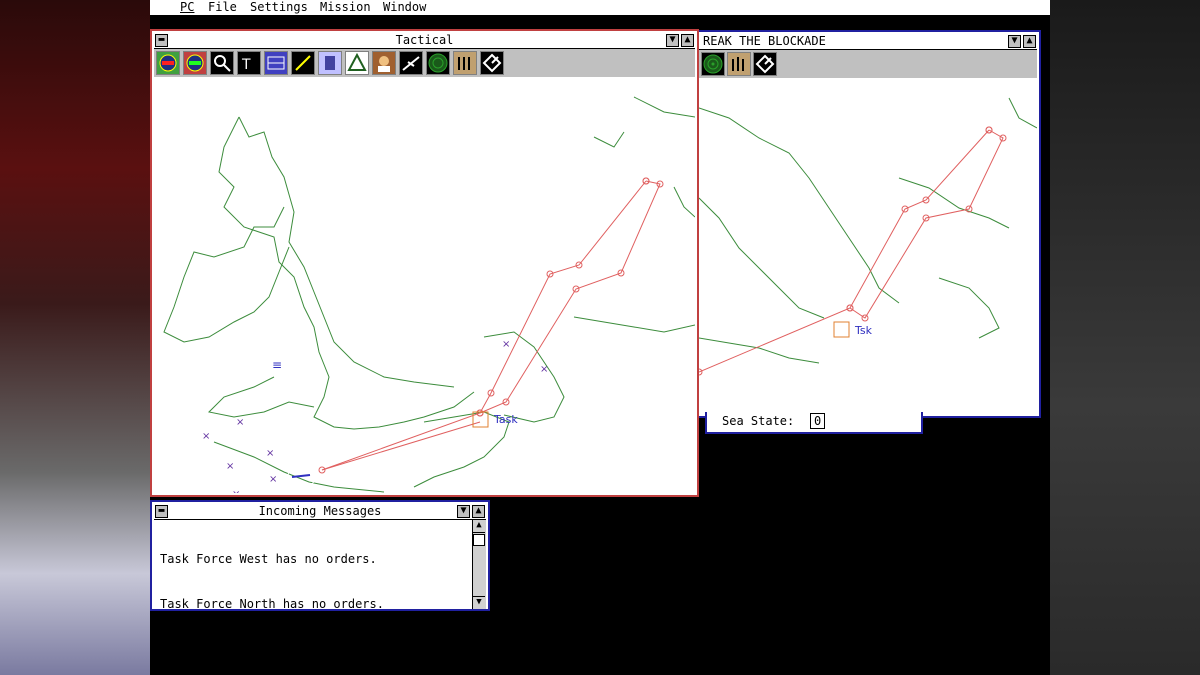 Image resolution: width=1200 pixels, height=675 pixels. What do you see at coordinates (187, 7) in the screenshot?
I see `menu-pc: PC` at bounding box center [187, 7].